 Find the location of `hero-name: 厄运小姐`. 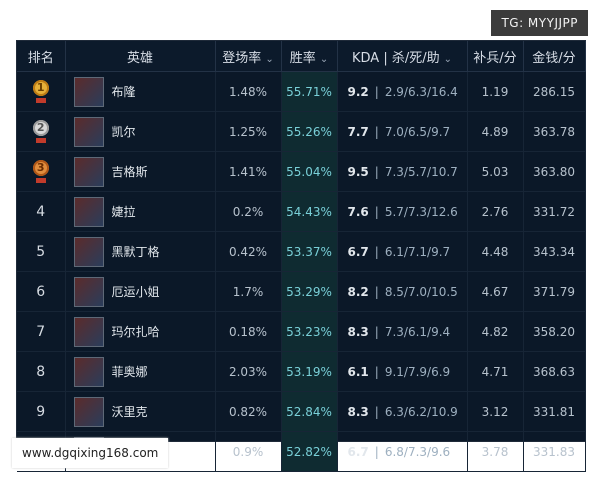

hero-name: 厄运小姐 is located at coordinates (136, 291).